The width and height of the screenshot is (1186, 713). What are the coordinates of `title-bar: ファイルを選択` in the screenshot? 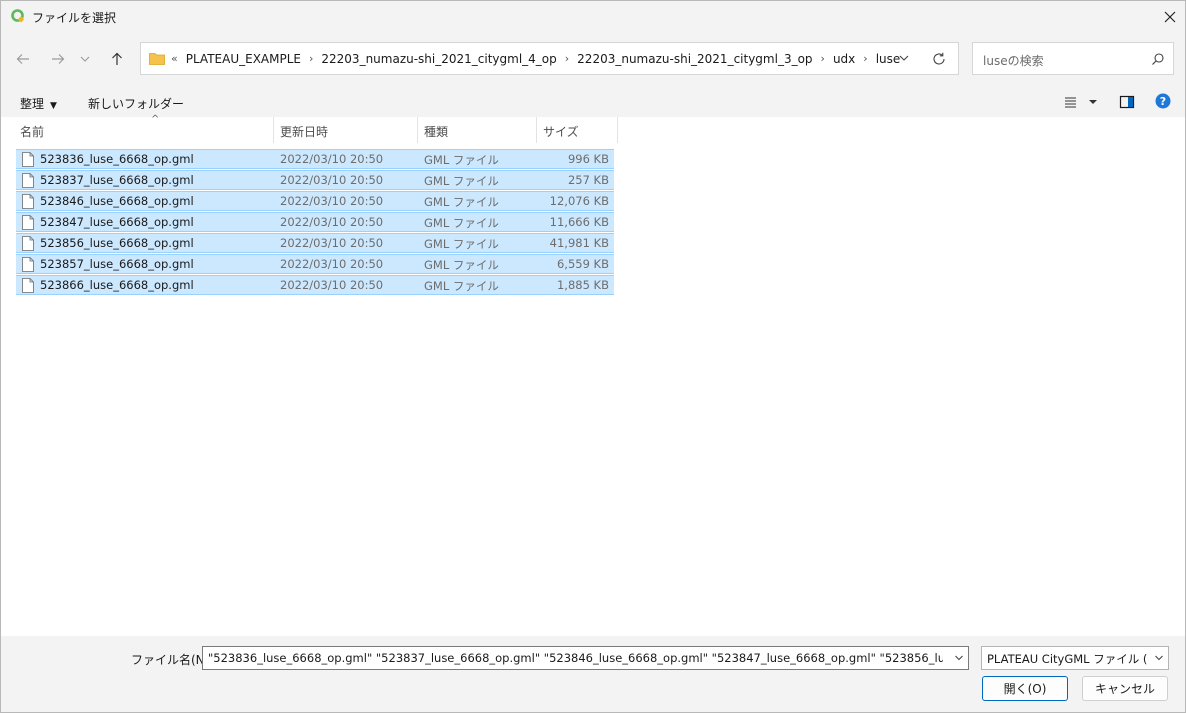 It's located at (593, 16).